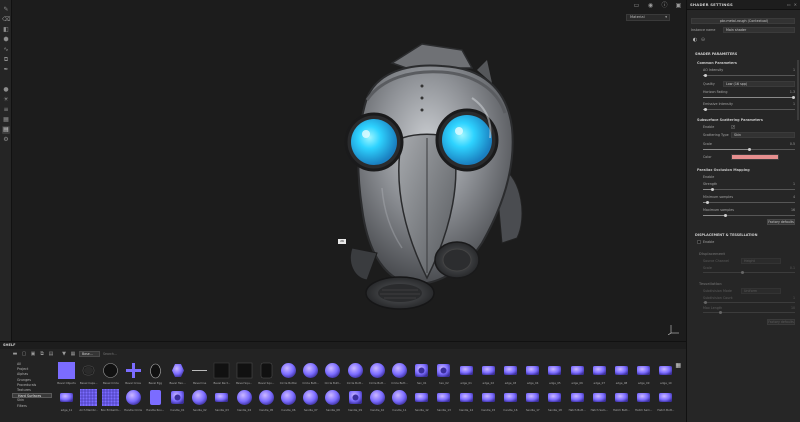 The height and width of the screenshot is (422, 800). Describe the element at coordinates (763, 135) in the screenshot. I see `scattering-type-dropdown: Skin` at that location.